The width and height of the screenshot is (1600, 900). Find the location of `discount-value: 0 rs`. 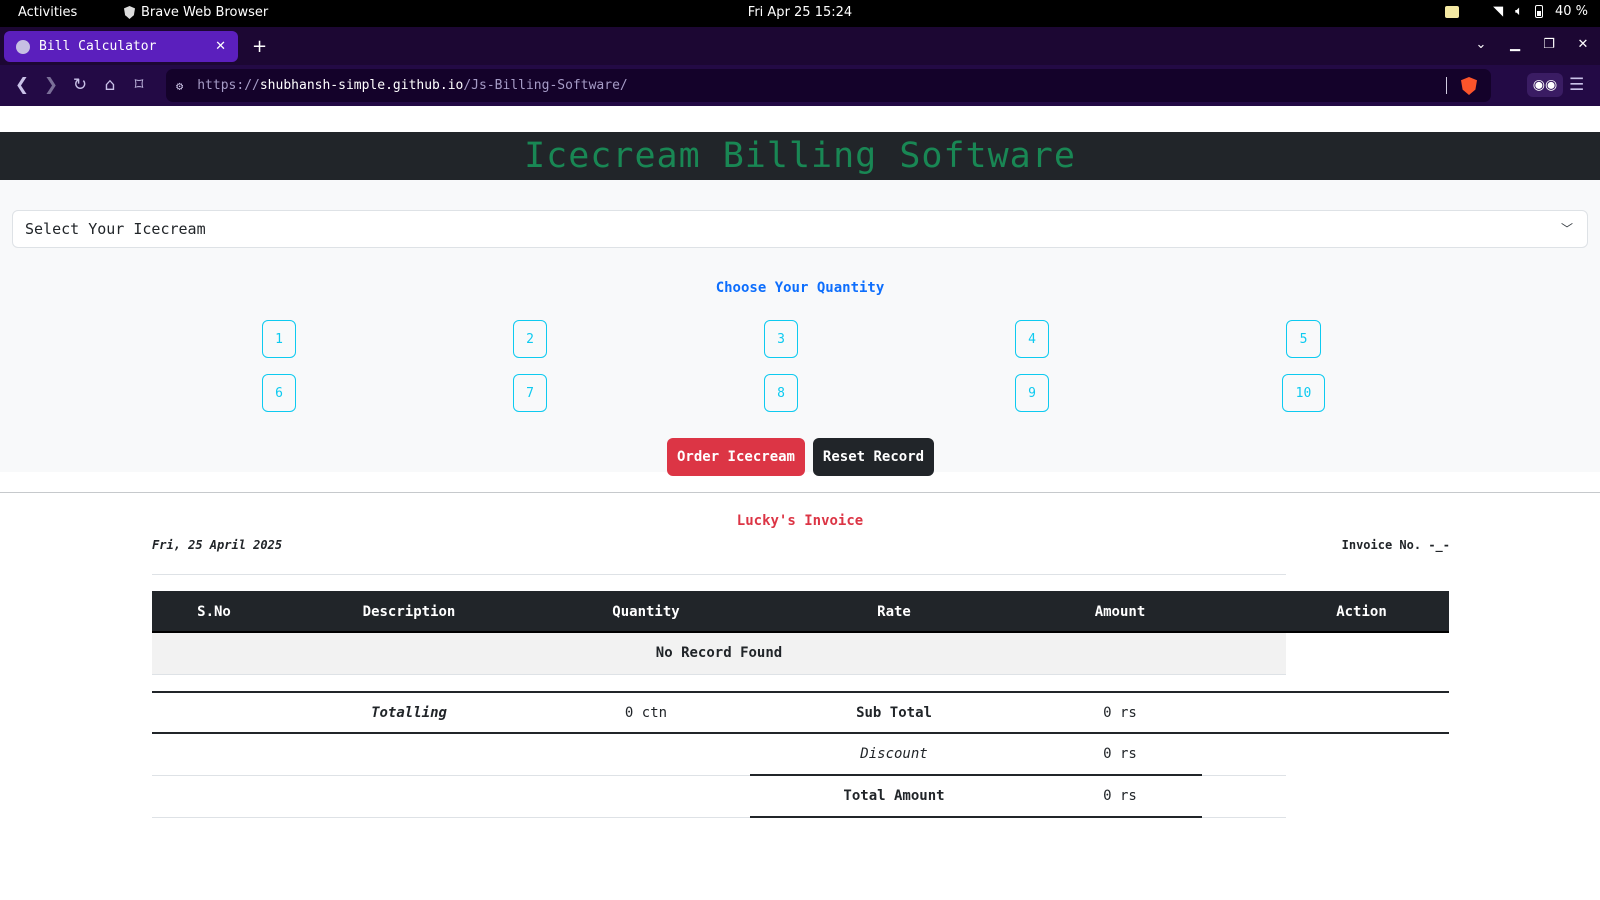

discount-value: 0 rs is located at coordinates (1120, 754).